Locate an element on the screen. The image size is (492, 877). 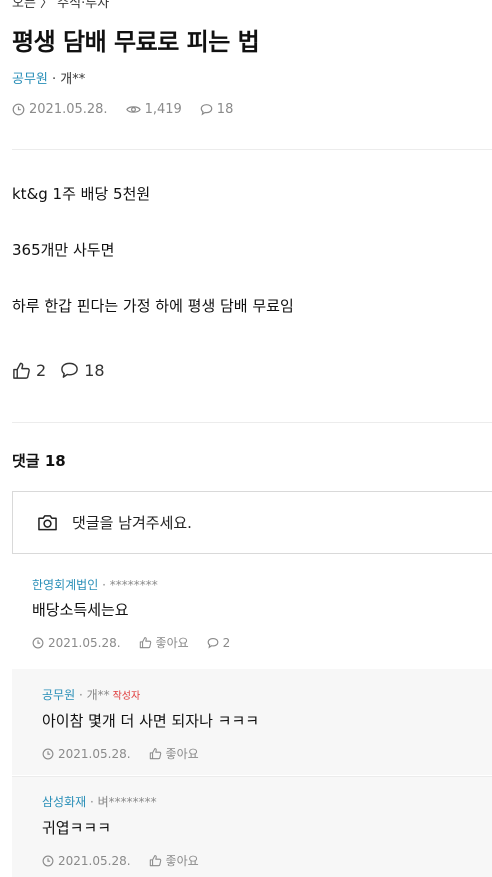
post-body-line: kt&g 1주 배당 5천원 is located at coordinates (81, 194).